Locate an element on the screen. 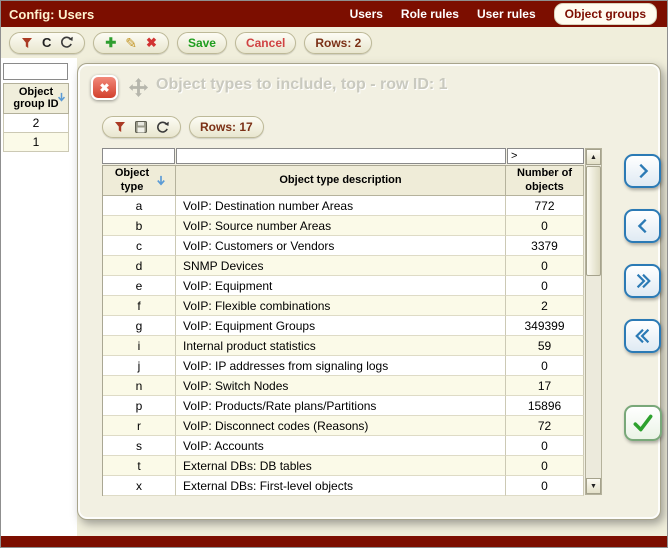 This screenshot has height=548, width=668. table-row: c VoIP: Customers or Vendors 3379 is located at coordinates (343, 246).